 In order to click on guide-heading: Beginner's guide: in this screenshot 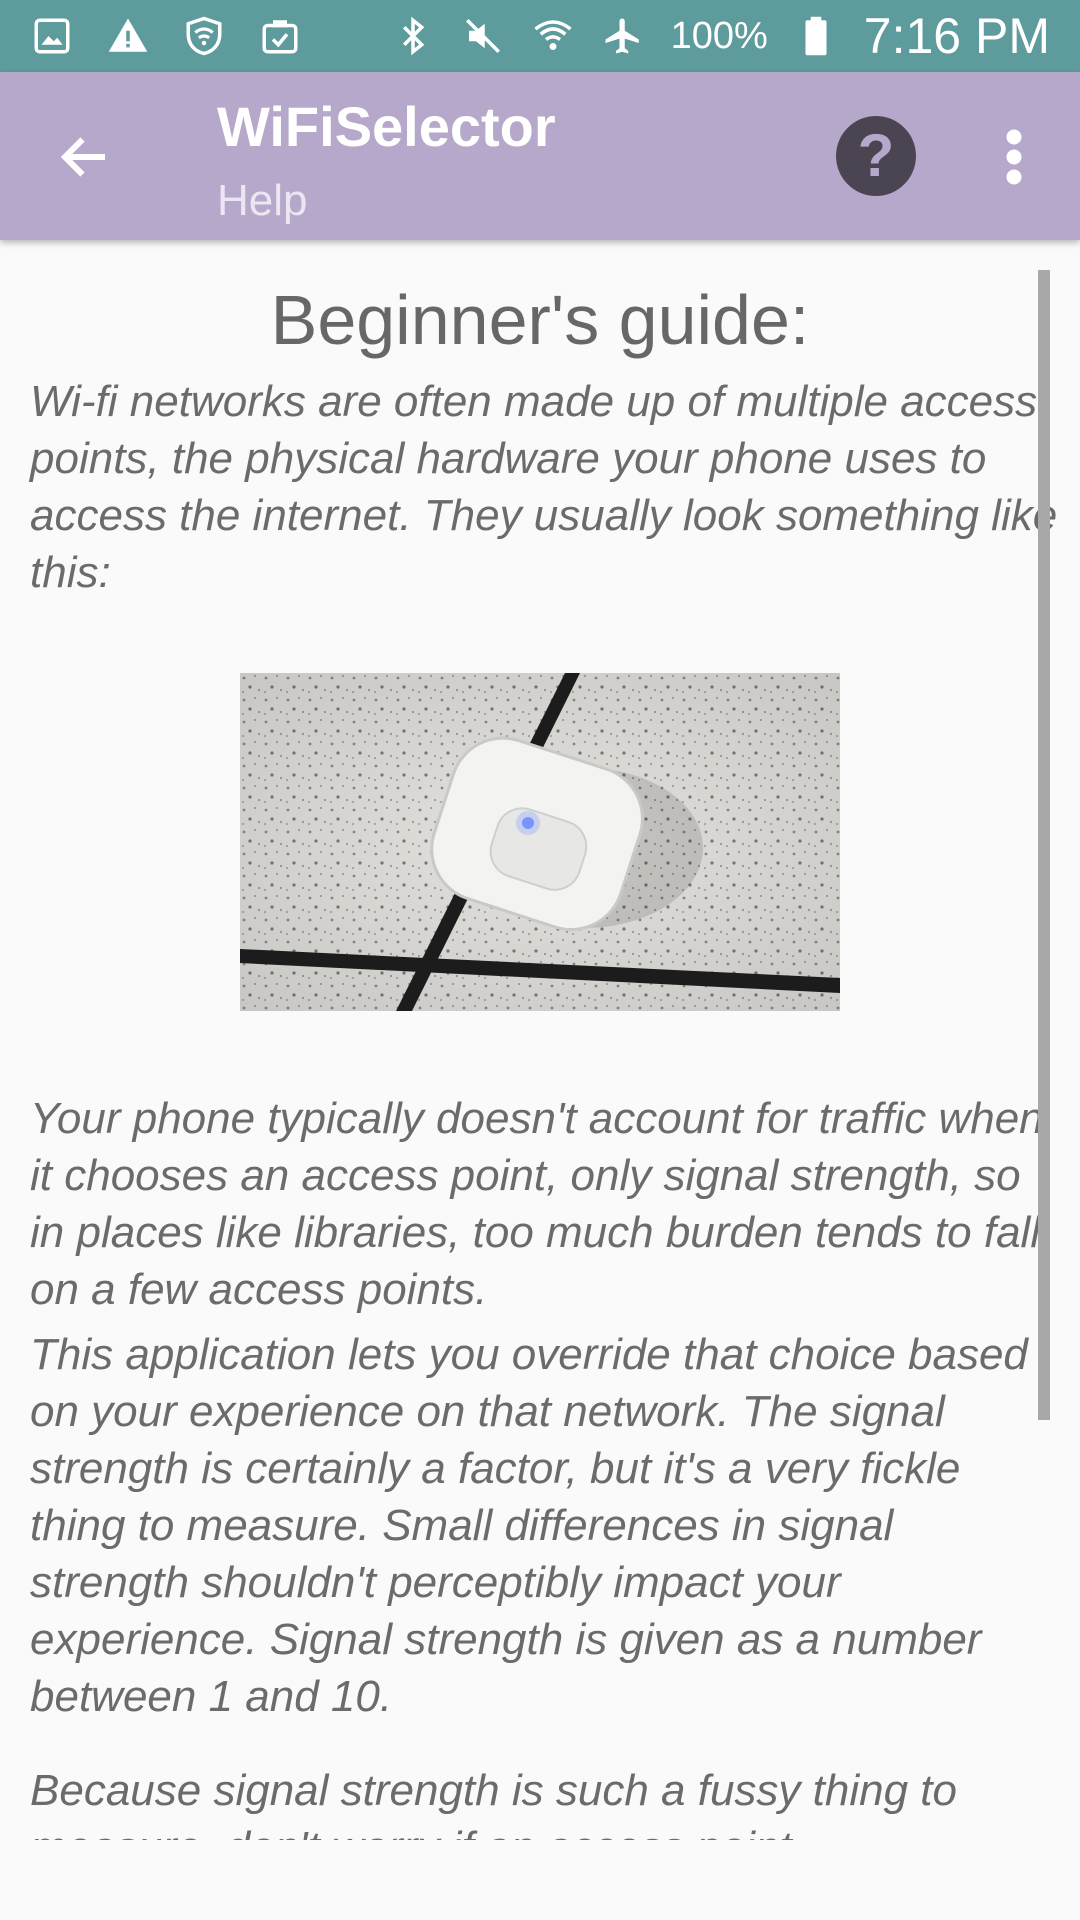, I will do `click(540, 320)`.